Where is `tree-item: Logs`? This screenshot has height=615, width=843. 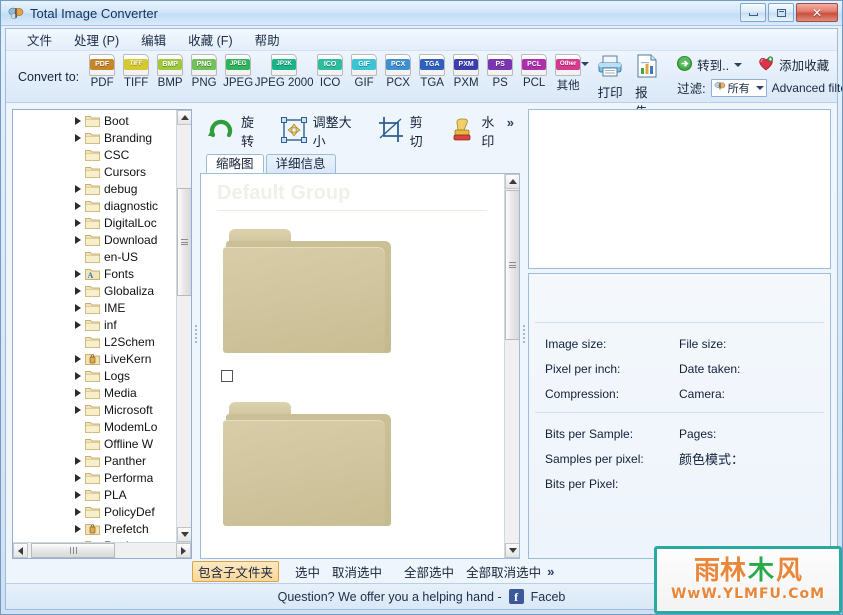 tree-item: Logs is located at coordinates (102, 375).